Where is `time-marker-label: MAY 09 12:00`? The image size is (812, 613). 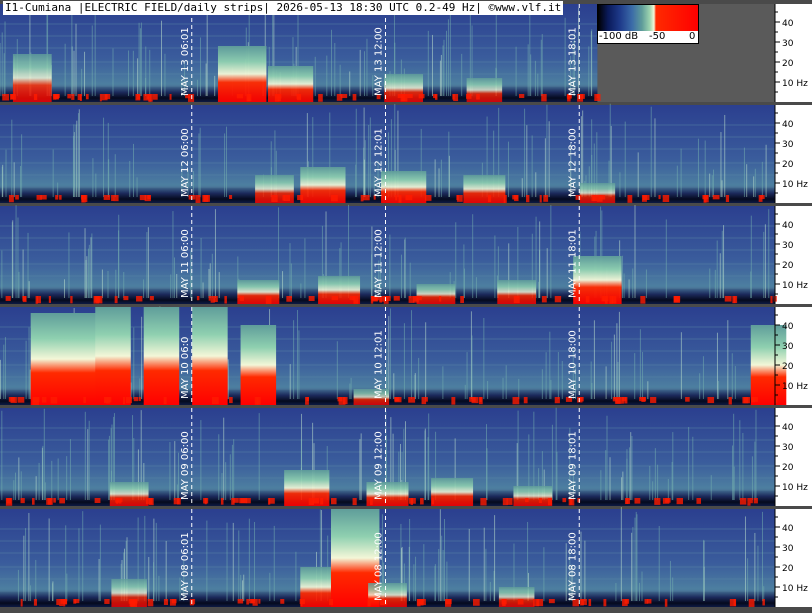 time-marker-label: MAY 09 12:00 is located at coordinates (379, 465).